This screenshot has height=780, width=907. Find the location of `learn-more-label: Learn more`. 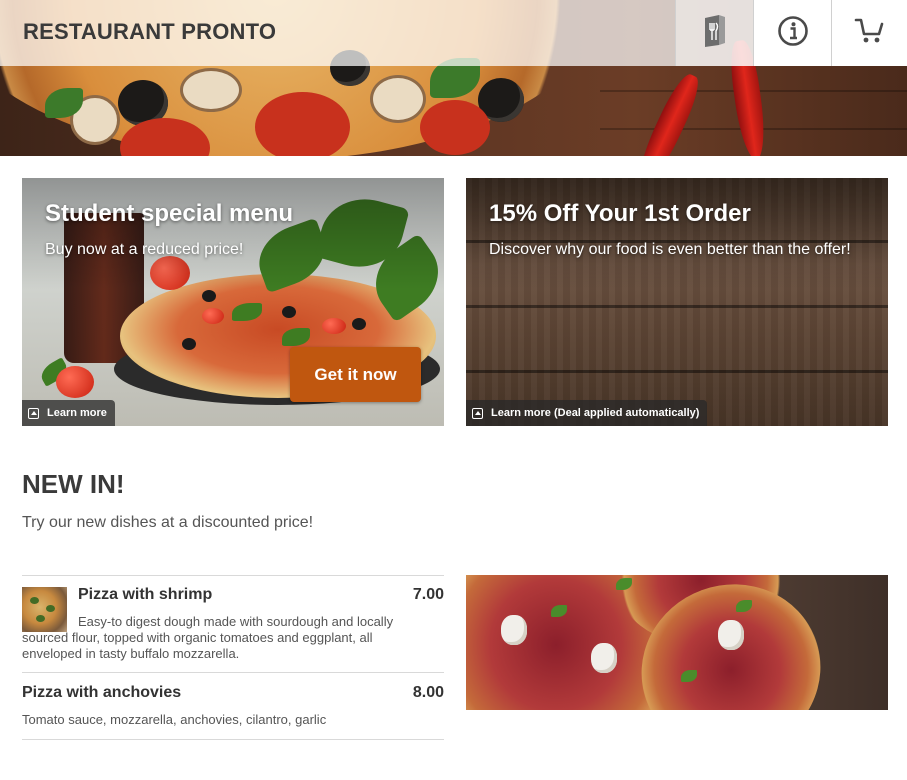

learn-more-label: Learn more is located at coordinates (77, 413).